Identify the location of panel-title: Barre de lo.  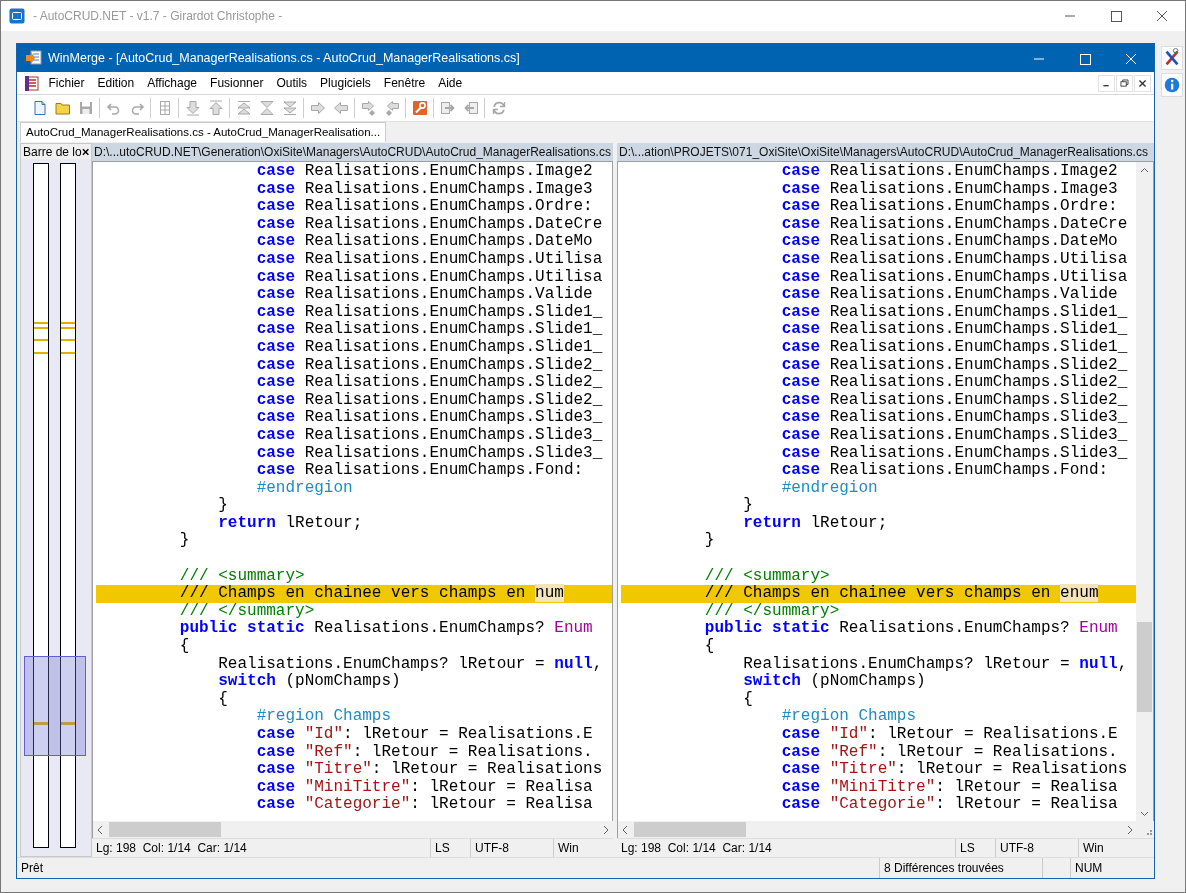
(52, 151).